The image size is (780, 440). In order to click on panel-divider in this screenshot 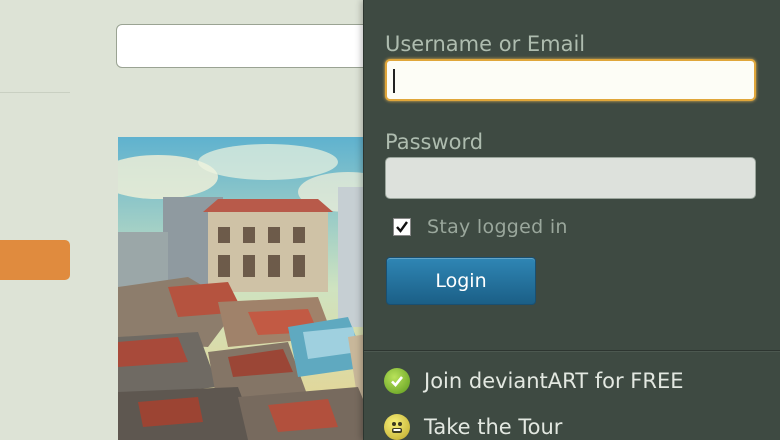, I will do `click(572, 351)`.